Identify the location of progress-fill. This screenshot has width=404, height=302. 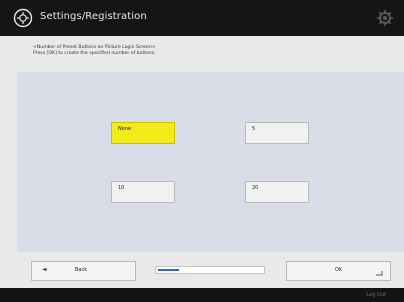
(168, 270).